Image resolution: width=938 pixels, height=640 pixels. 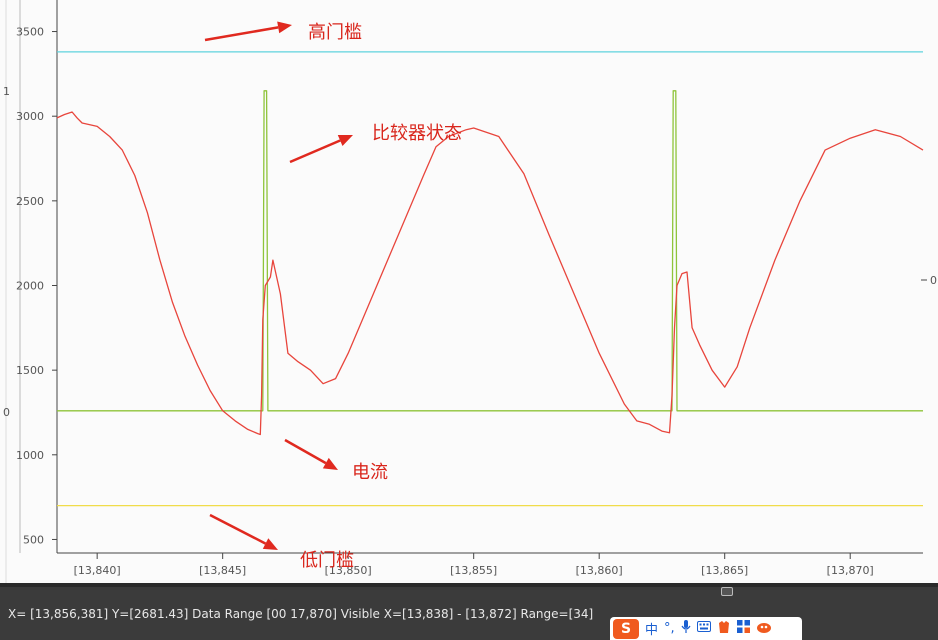 What do you see at coordinates (933, 280) in the screenshot?
I see `right-axis-label: 0` at bounding box center [933, 280].